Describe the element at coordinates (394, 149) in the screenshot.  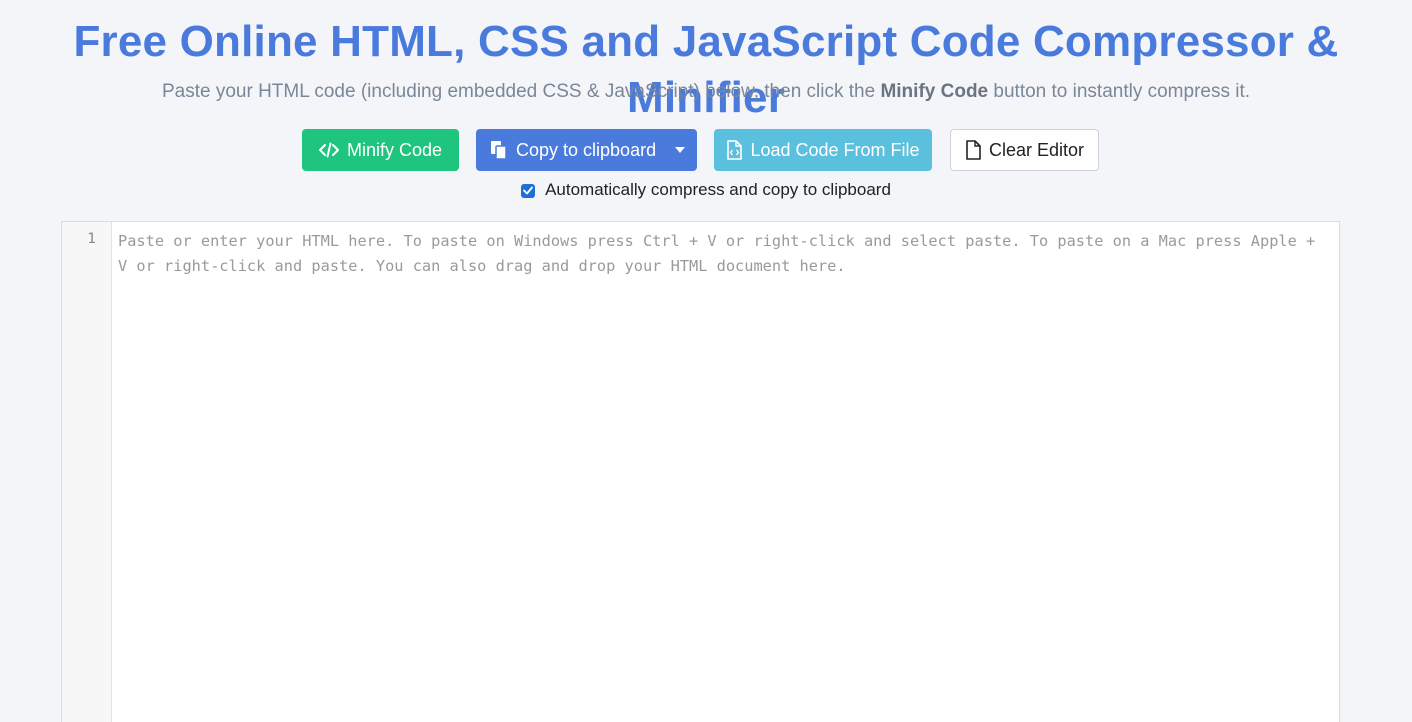
I see `minify-code-label: Minify Code` at that location.